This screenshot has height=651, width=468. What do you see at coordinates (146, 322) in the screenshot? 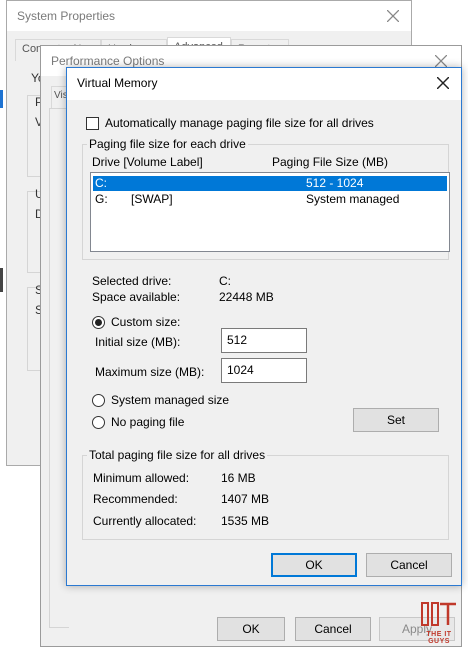
I see `custom-size-label: Custom size:` at bounding box center [146, 322].